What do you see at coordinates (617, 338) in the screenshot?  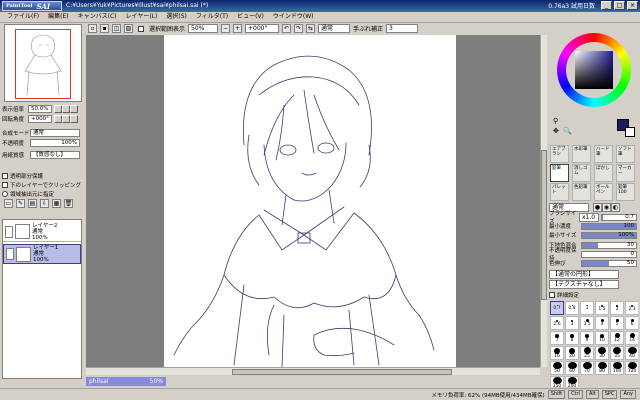 I see `brush-preset: 12` at bounding box center [617, 338].